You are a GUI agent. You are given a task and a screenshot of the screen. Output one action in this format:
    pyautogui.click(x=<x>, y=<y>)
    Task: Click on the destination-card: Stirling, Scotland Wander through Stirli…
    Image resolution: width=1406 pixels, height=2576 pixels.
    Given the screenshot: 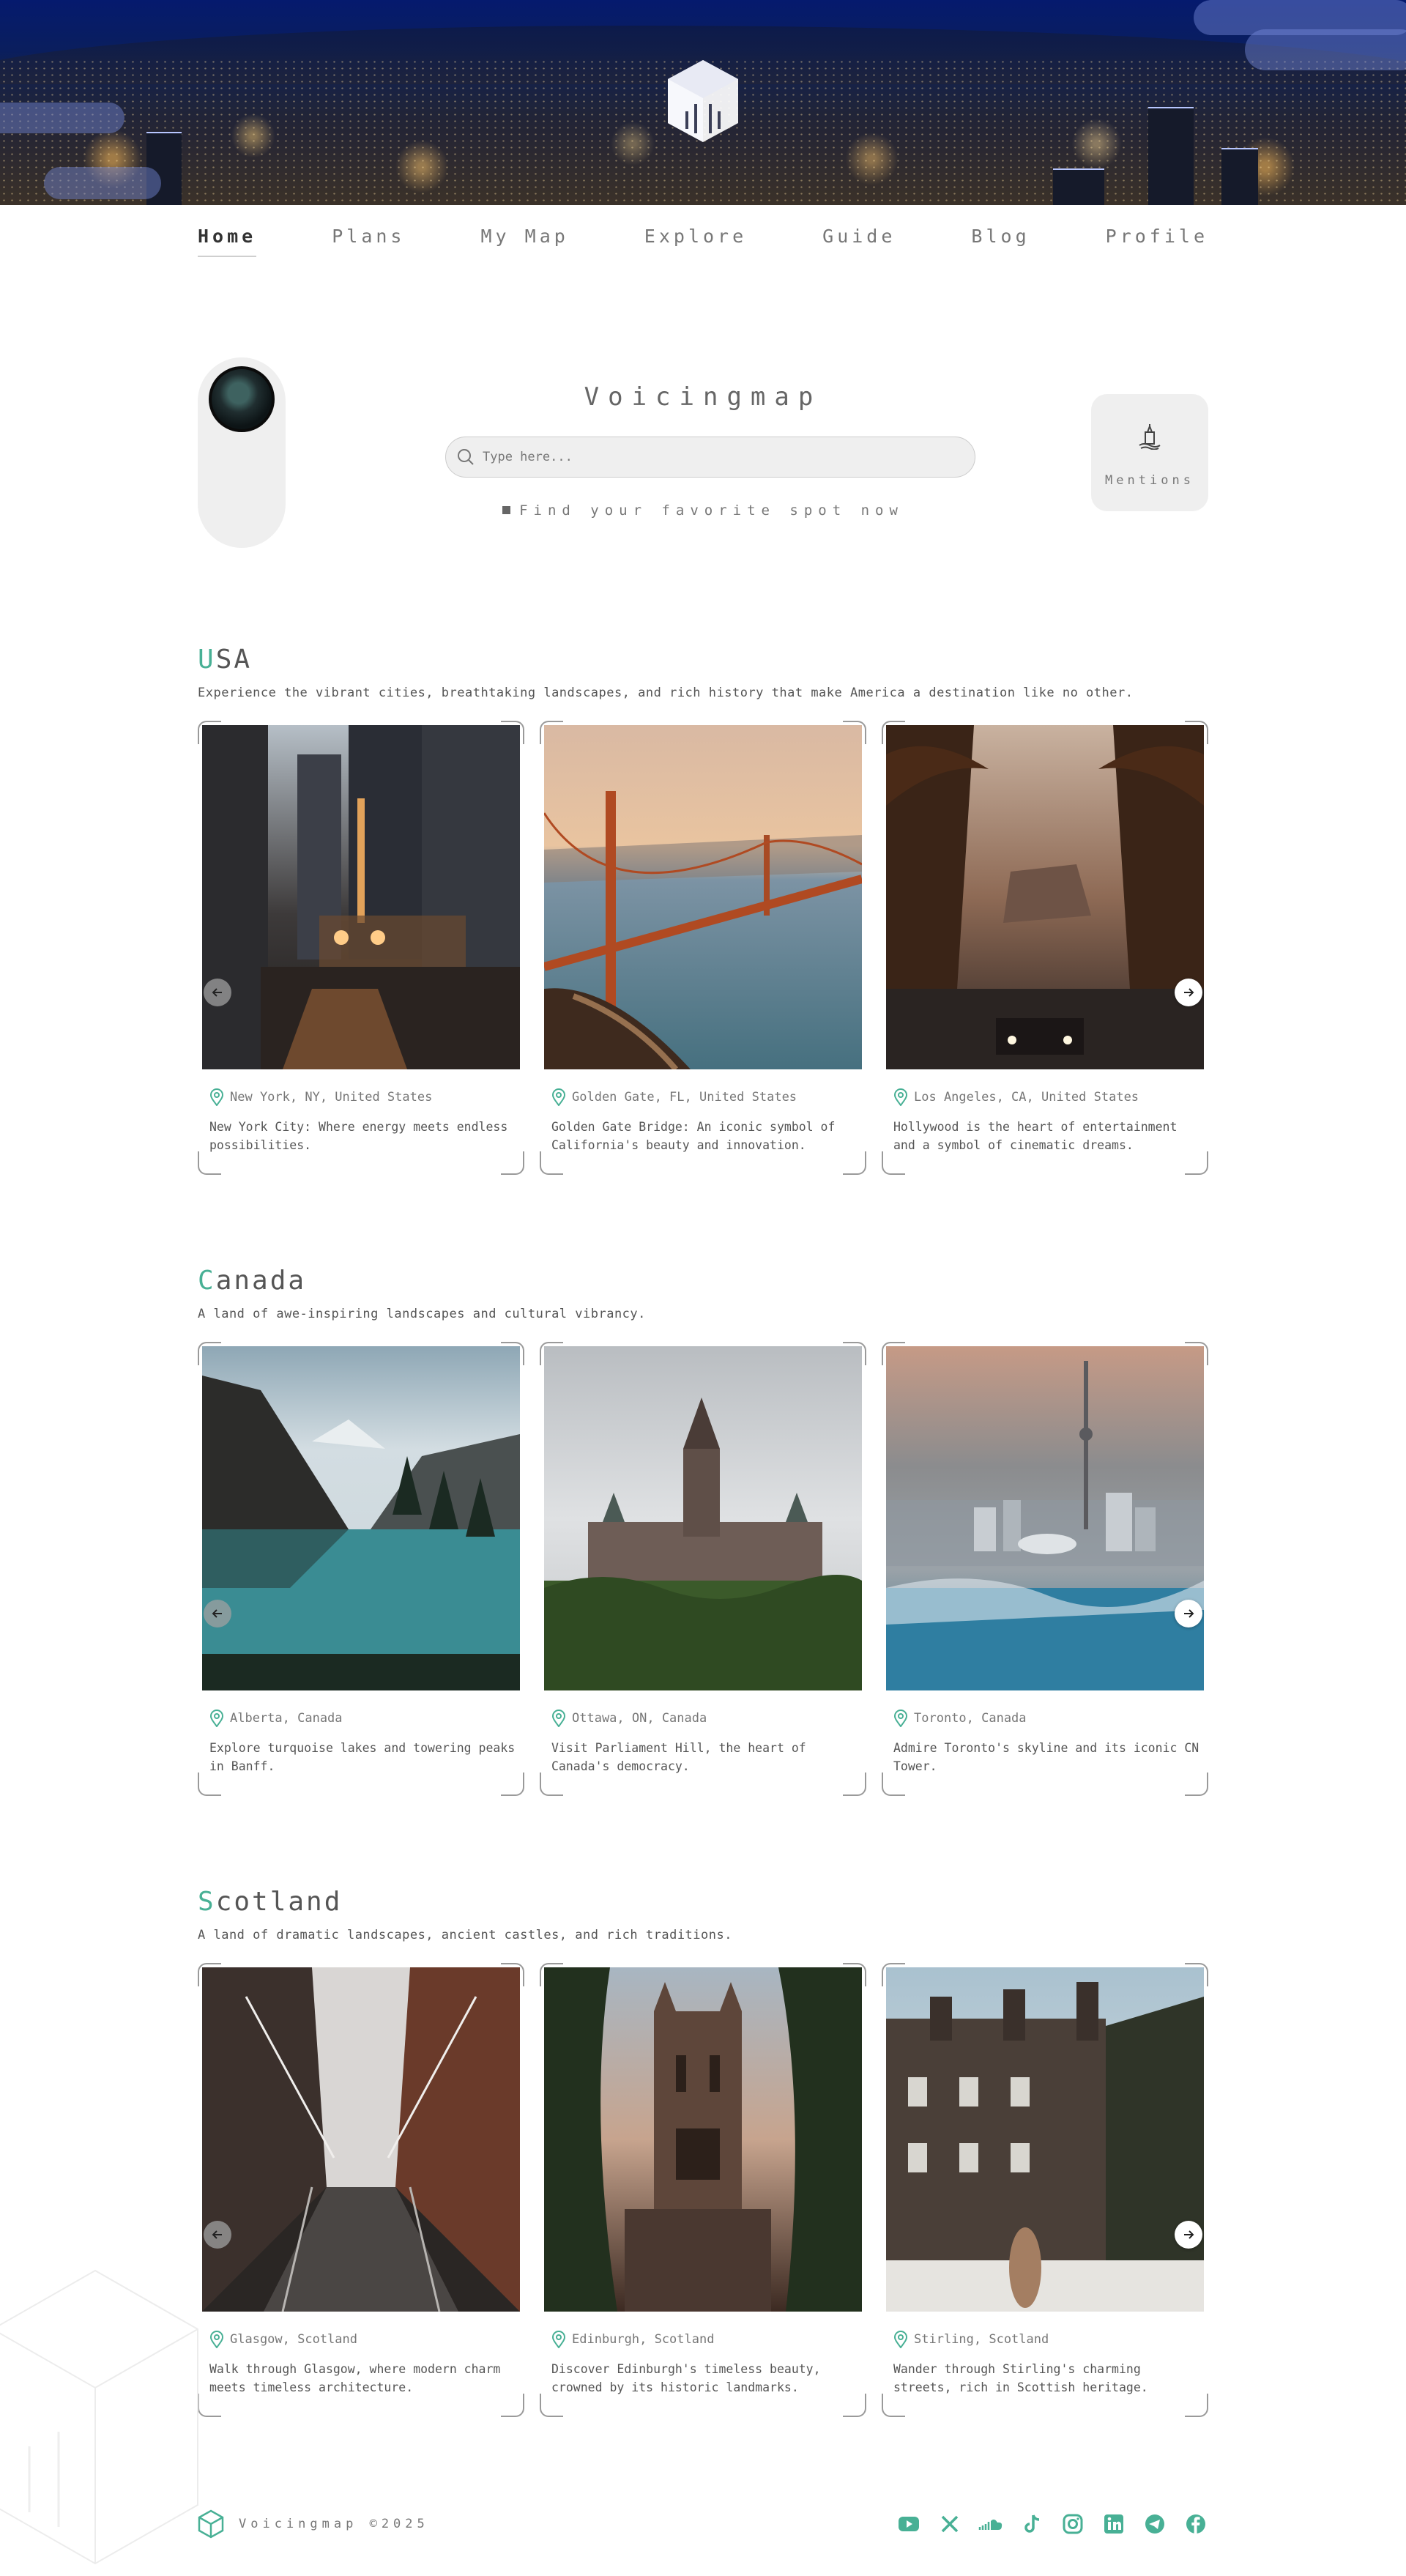 What is the action you would take?
    pyautogui.click(x=1045, y=2190)
    